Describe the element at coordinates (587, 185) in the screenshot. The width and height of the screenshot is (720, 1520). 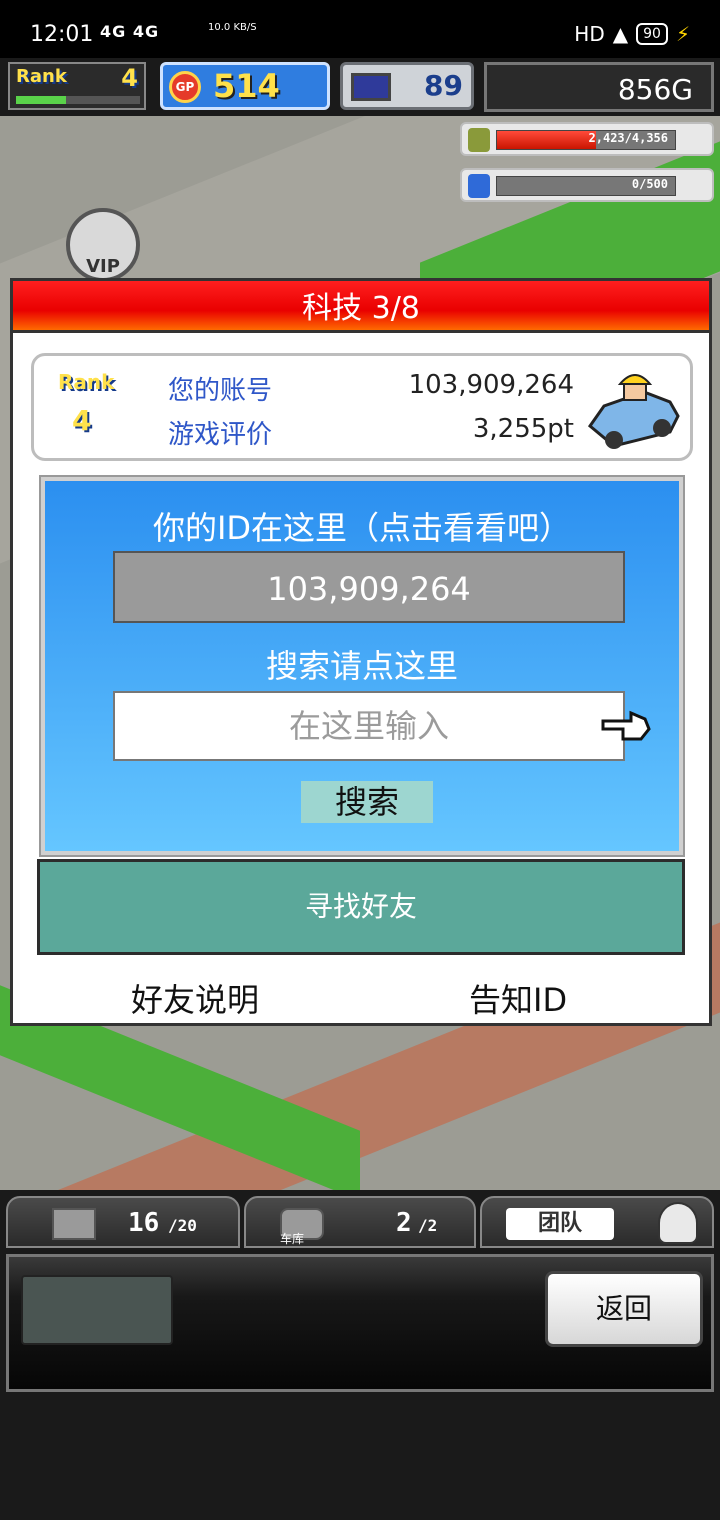
I see `potion-meter: 0/500` at that location.